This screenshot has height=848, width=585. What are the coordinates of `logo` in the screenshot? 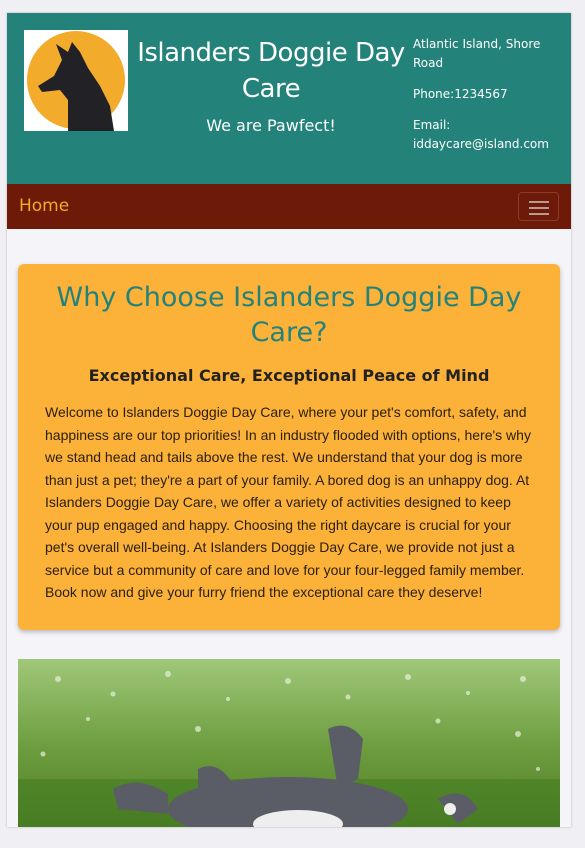 It's located at (76, 80).